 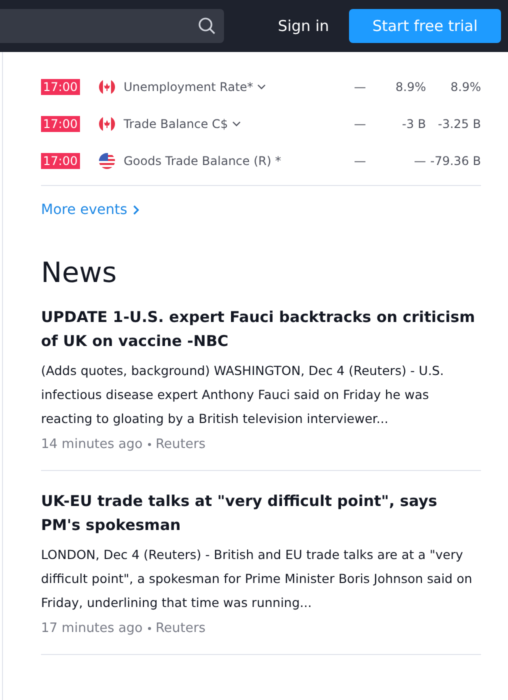 What do you see at coordinates (458, 123) in the screenshot?
I see `event-value: -3.25 B` at bounding box center [458, 123].